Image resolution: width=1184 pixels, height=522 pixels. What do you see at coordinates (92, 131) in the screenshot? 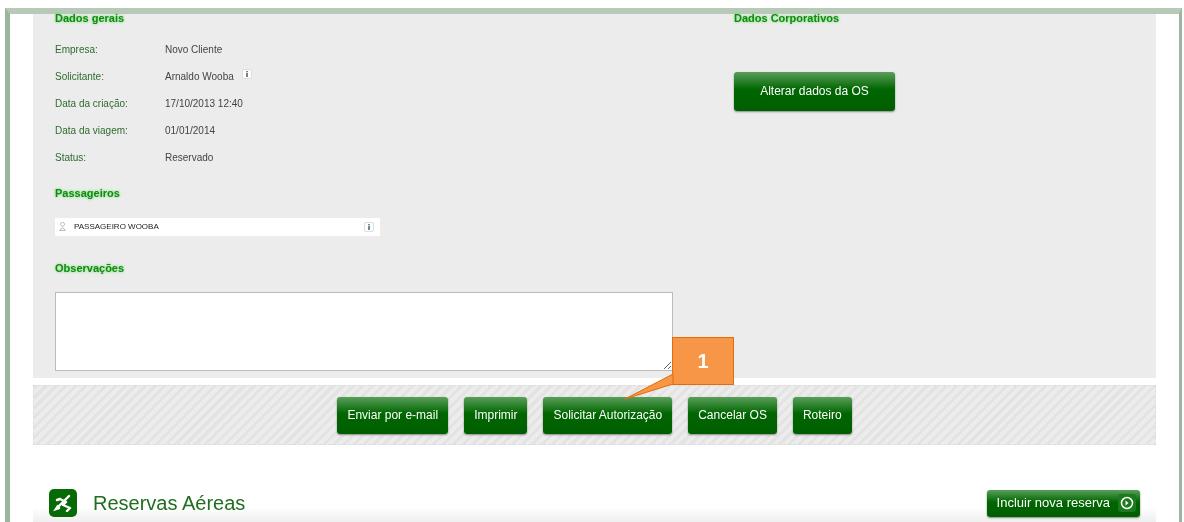
I see `field-label: Data da viagem:` at bounding box center [92, 131].